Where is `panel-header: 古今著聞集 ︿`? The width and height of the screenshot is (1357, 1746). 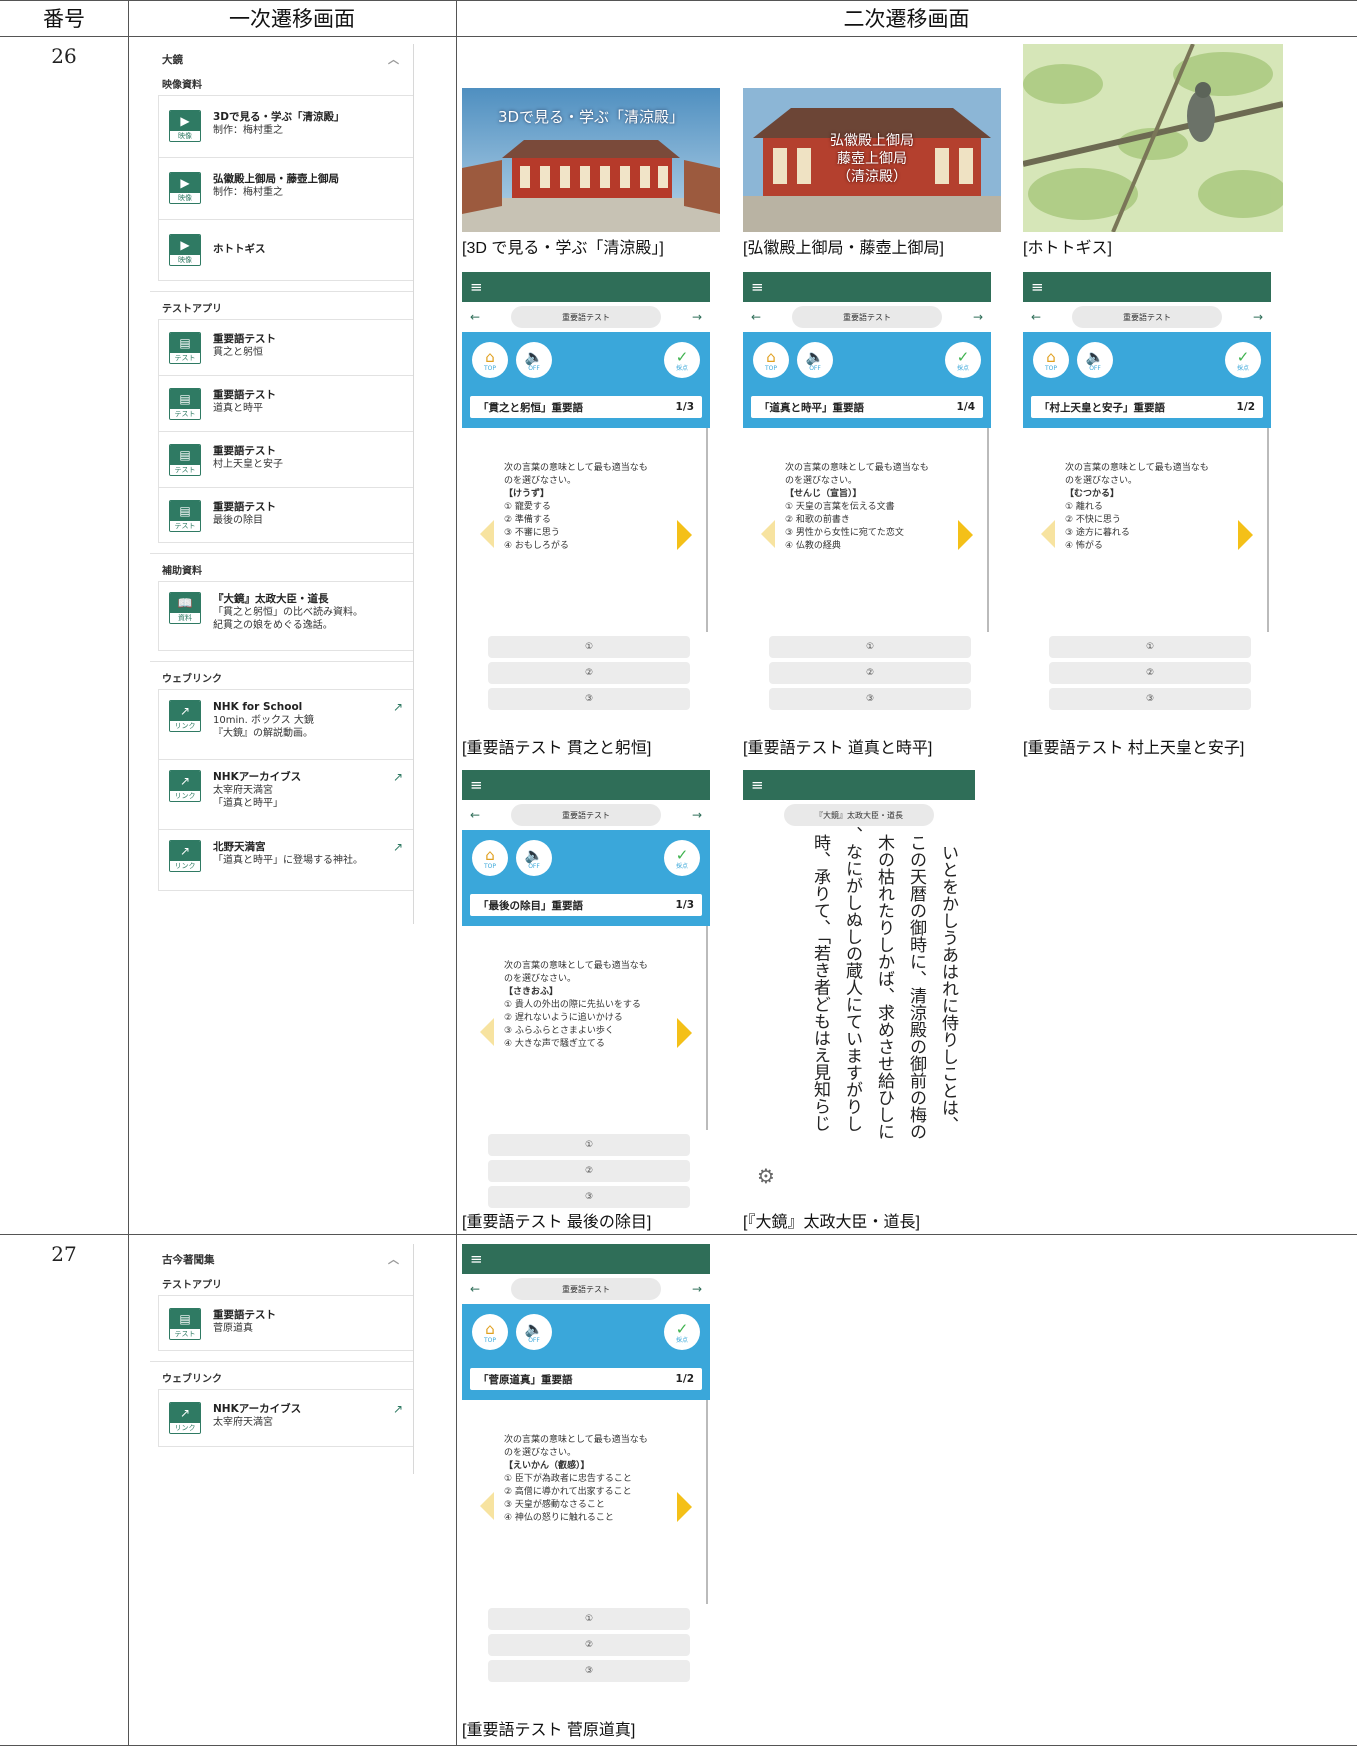 panel-header: 古今著聞集 ︿ is located at coordinates (281, 1259).